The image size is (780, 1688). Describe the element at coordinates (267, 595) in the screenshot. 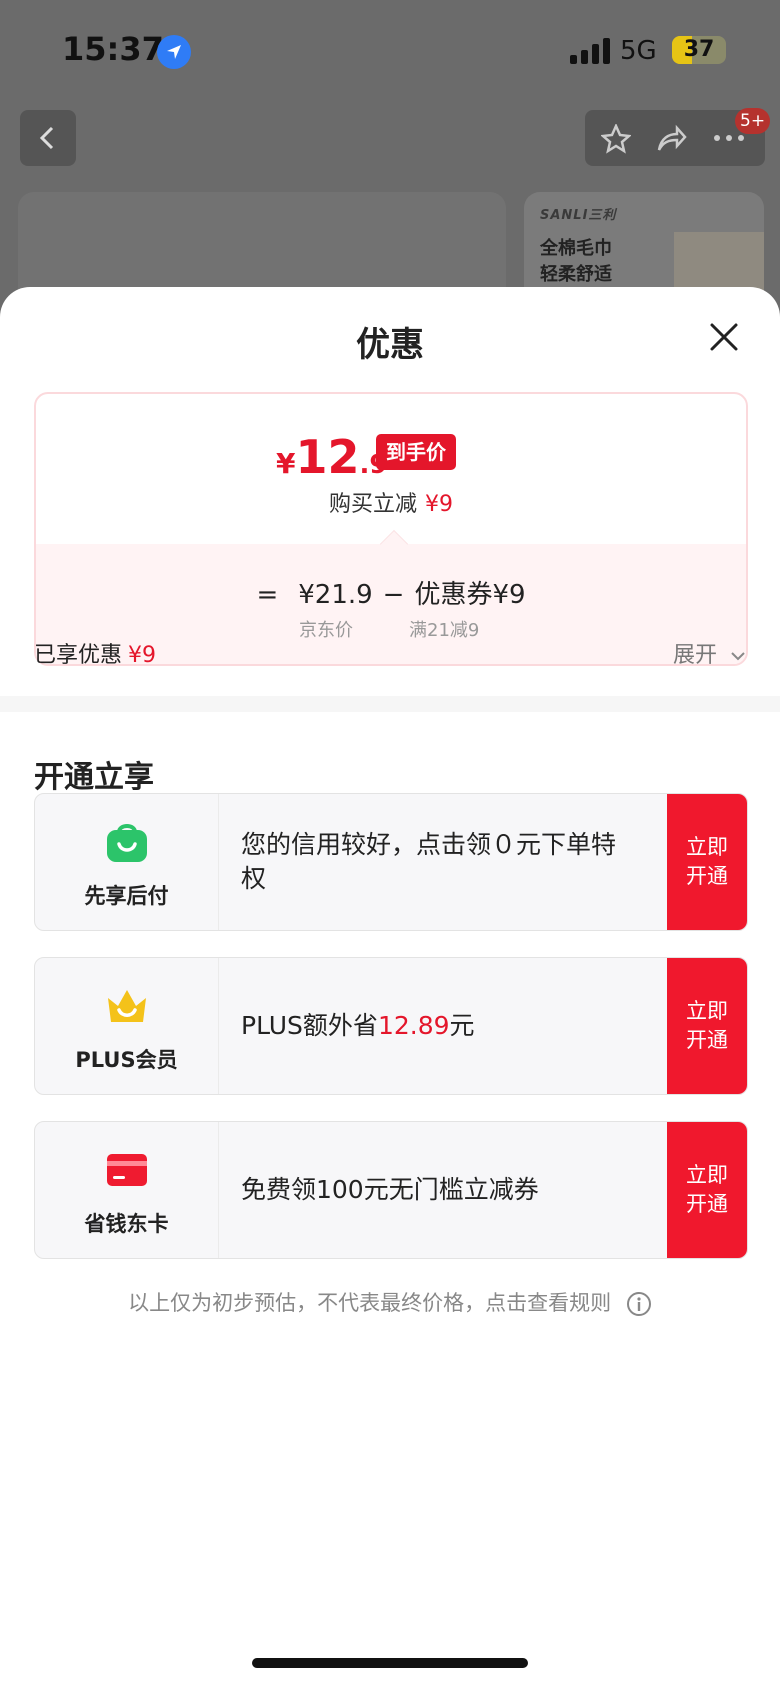

I see `equals-sign: =` at that location.